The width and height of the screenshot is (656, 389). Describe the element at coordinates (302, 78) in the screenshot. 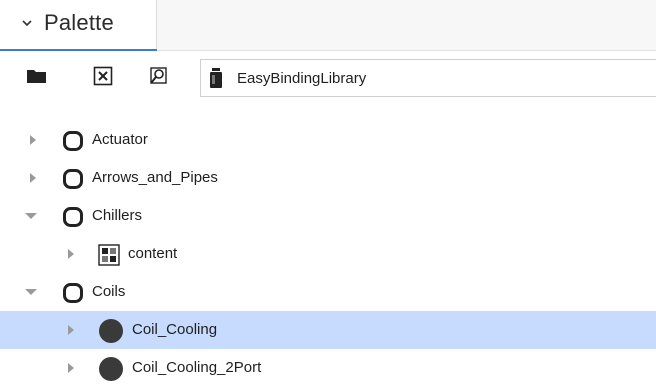

I see `selected-palette: EasyBindingLibrary` at that location.